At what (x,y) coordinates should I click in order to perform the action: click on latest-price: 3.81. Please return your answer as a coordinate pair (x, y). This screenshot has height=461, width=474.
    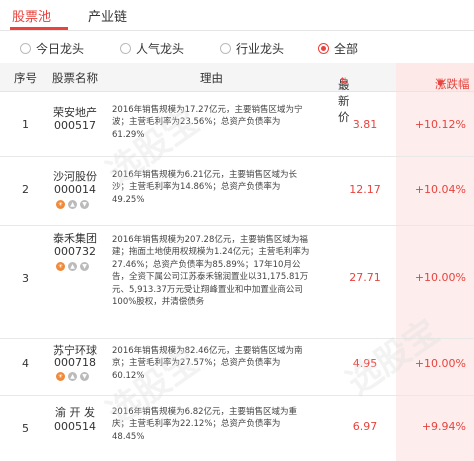
    Looking at the image, I should click on (365, 124).